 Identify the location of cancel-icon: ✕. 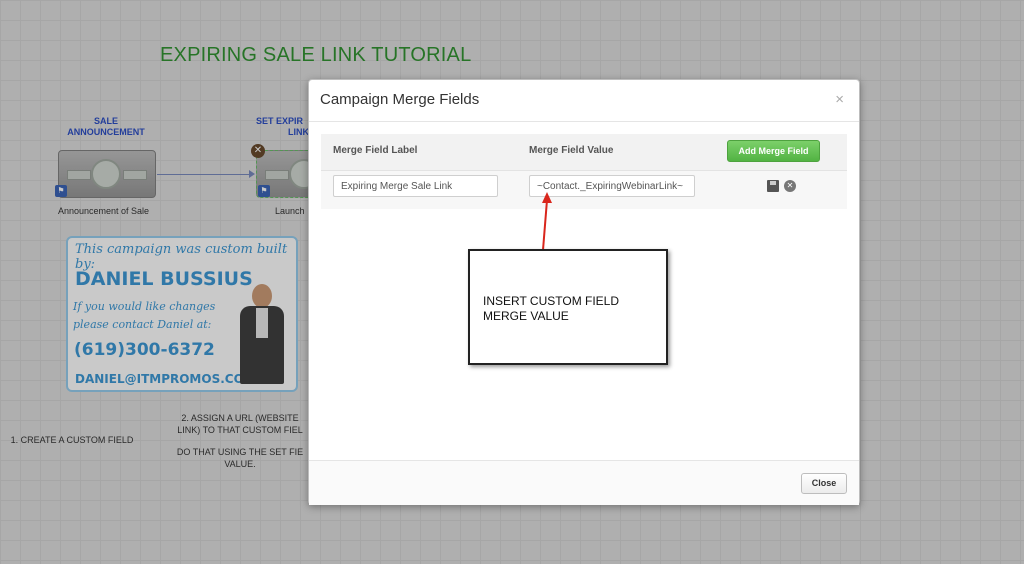
(790, 186).